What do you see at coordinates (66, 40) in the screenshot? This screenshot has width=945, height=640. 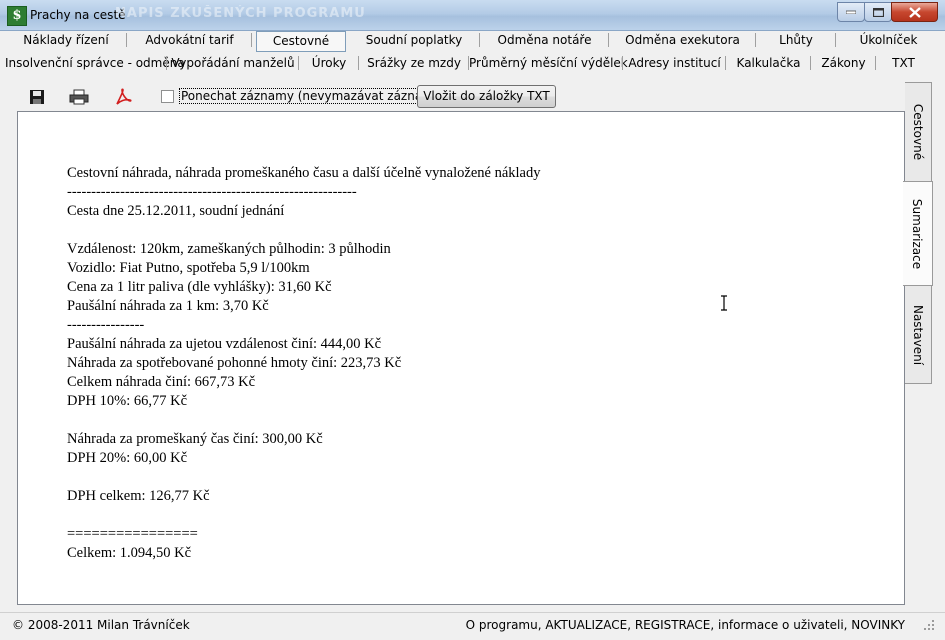 I see `tab-naklady-rizeni: Náklady řízení` at bounding box center [66, 40].